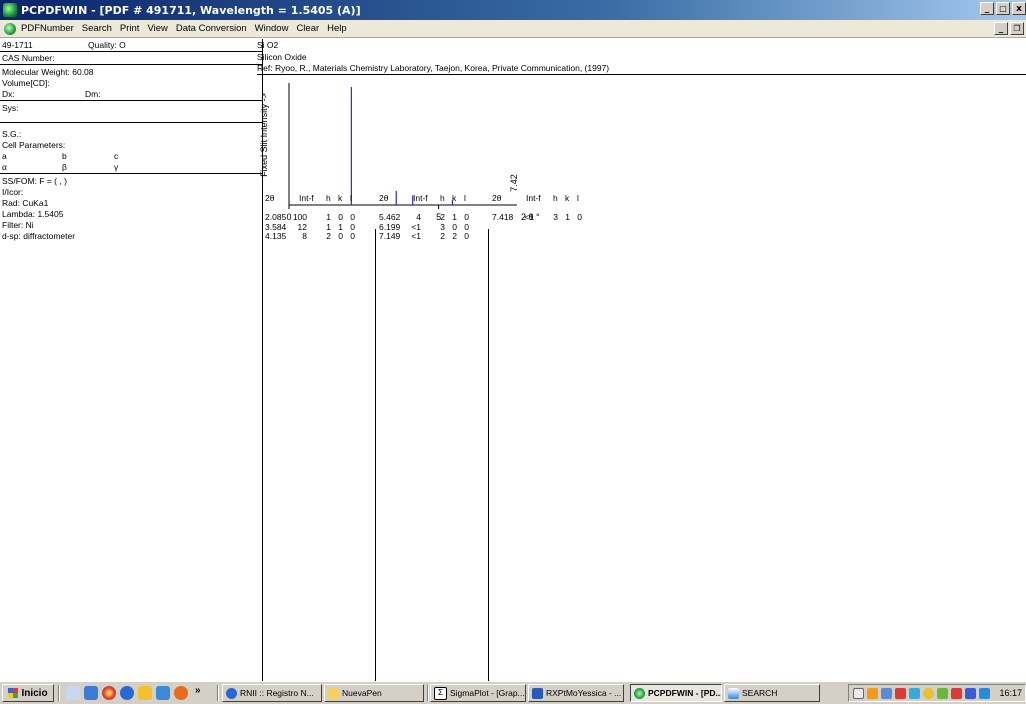 Image resolution: width=1026 pixels, height=704 pixels. I want to click on dx: Dx:, so click(8, 94).